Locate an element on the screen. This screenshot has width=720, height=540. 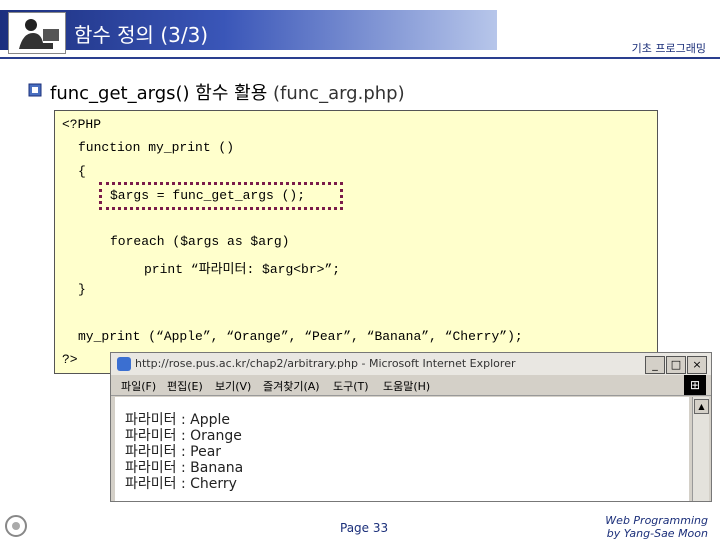
scroll-up-icon: ▲ is located at coordinates (701, 406).